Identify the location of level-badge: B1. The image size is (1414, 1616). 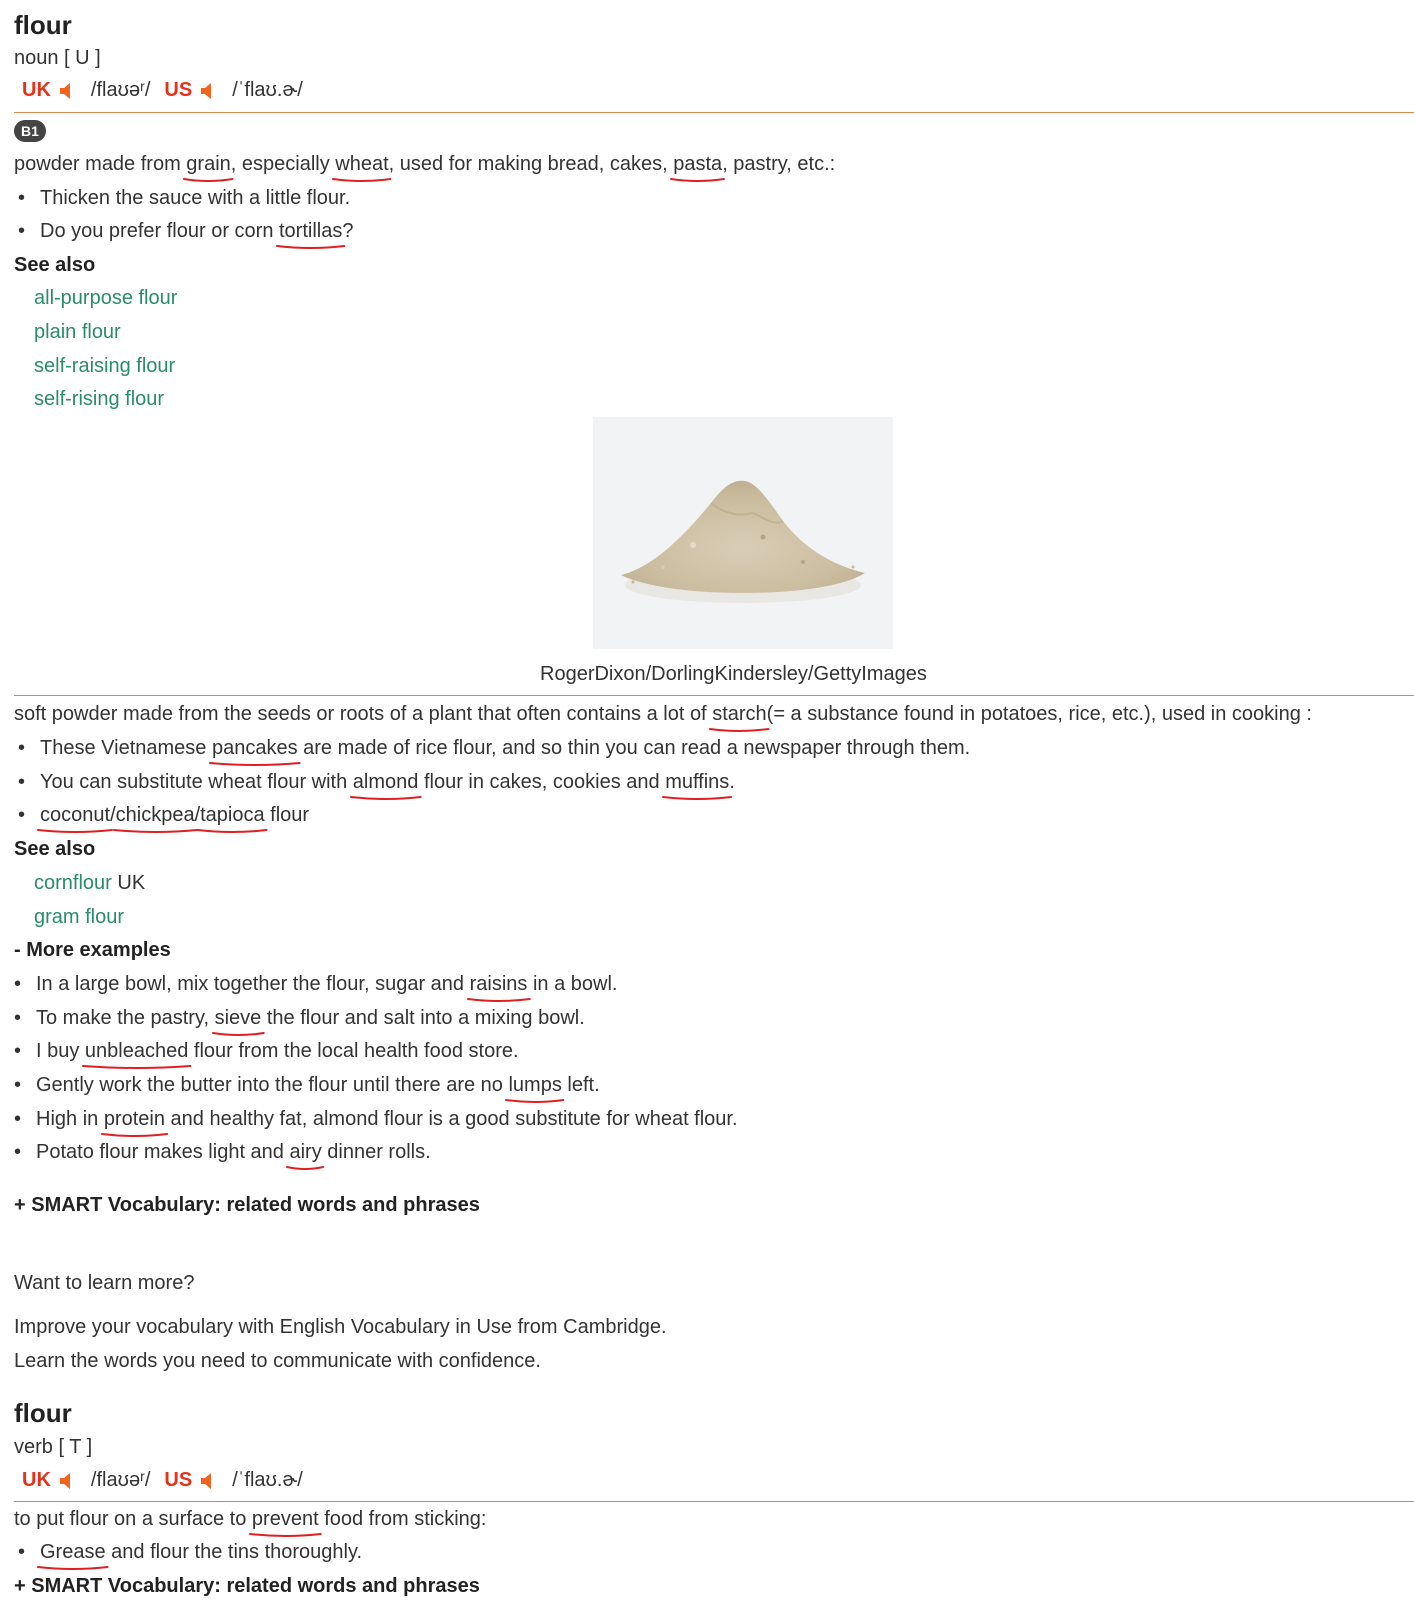
(30, 131).